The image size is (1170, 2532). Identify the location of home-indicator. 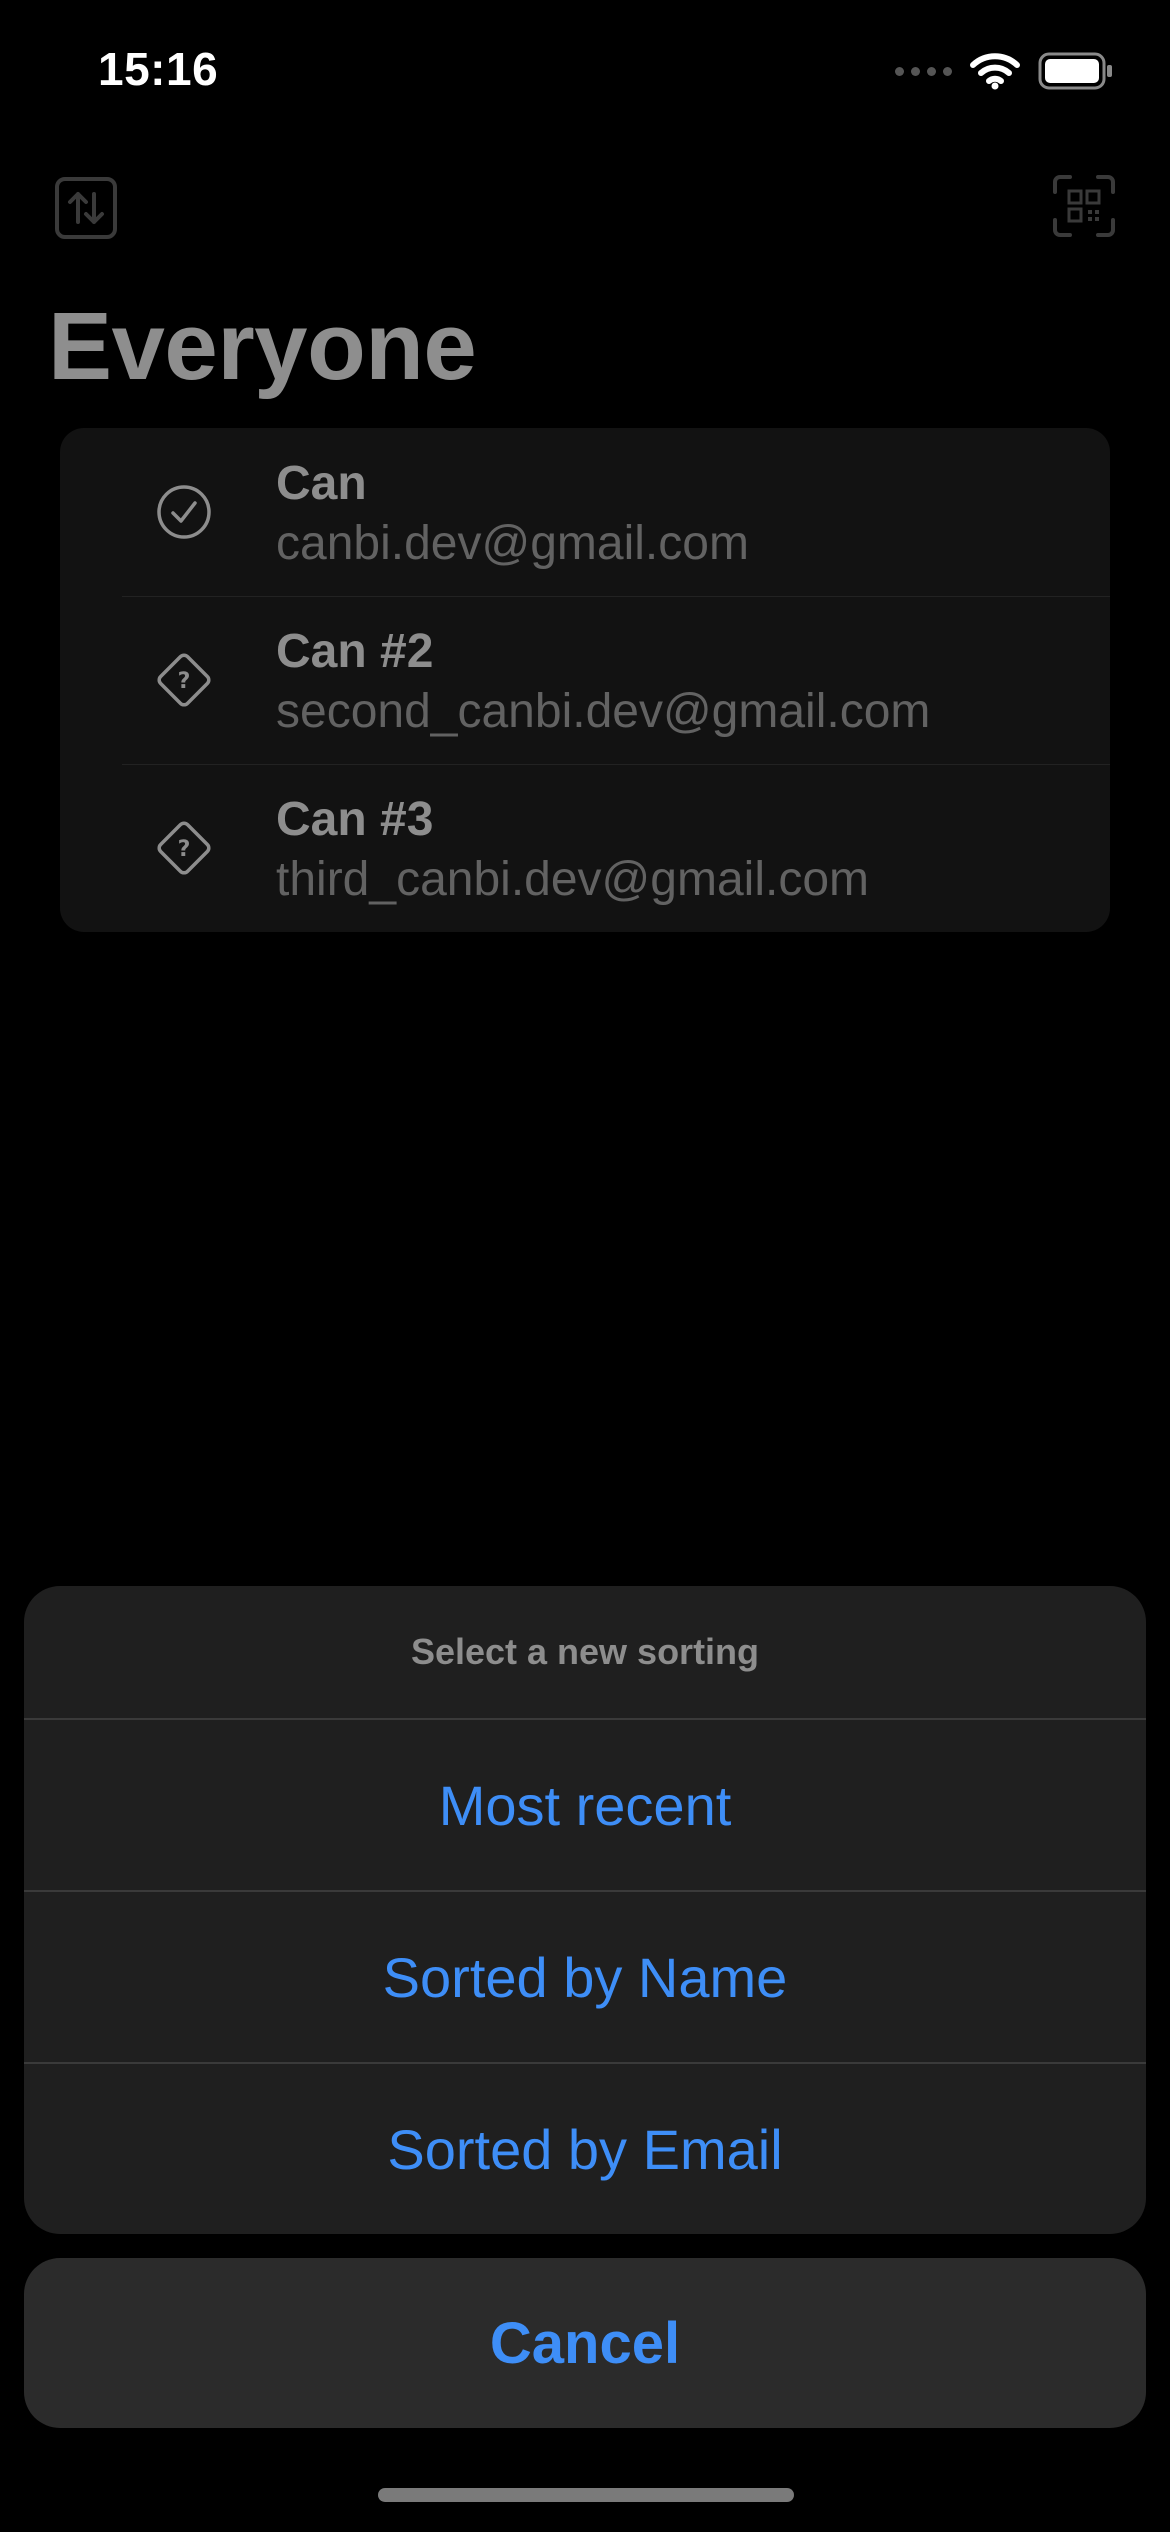
(586, 2495).